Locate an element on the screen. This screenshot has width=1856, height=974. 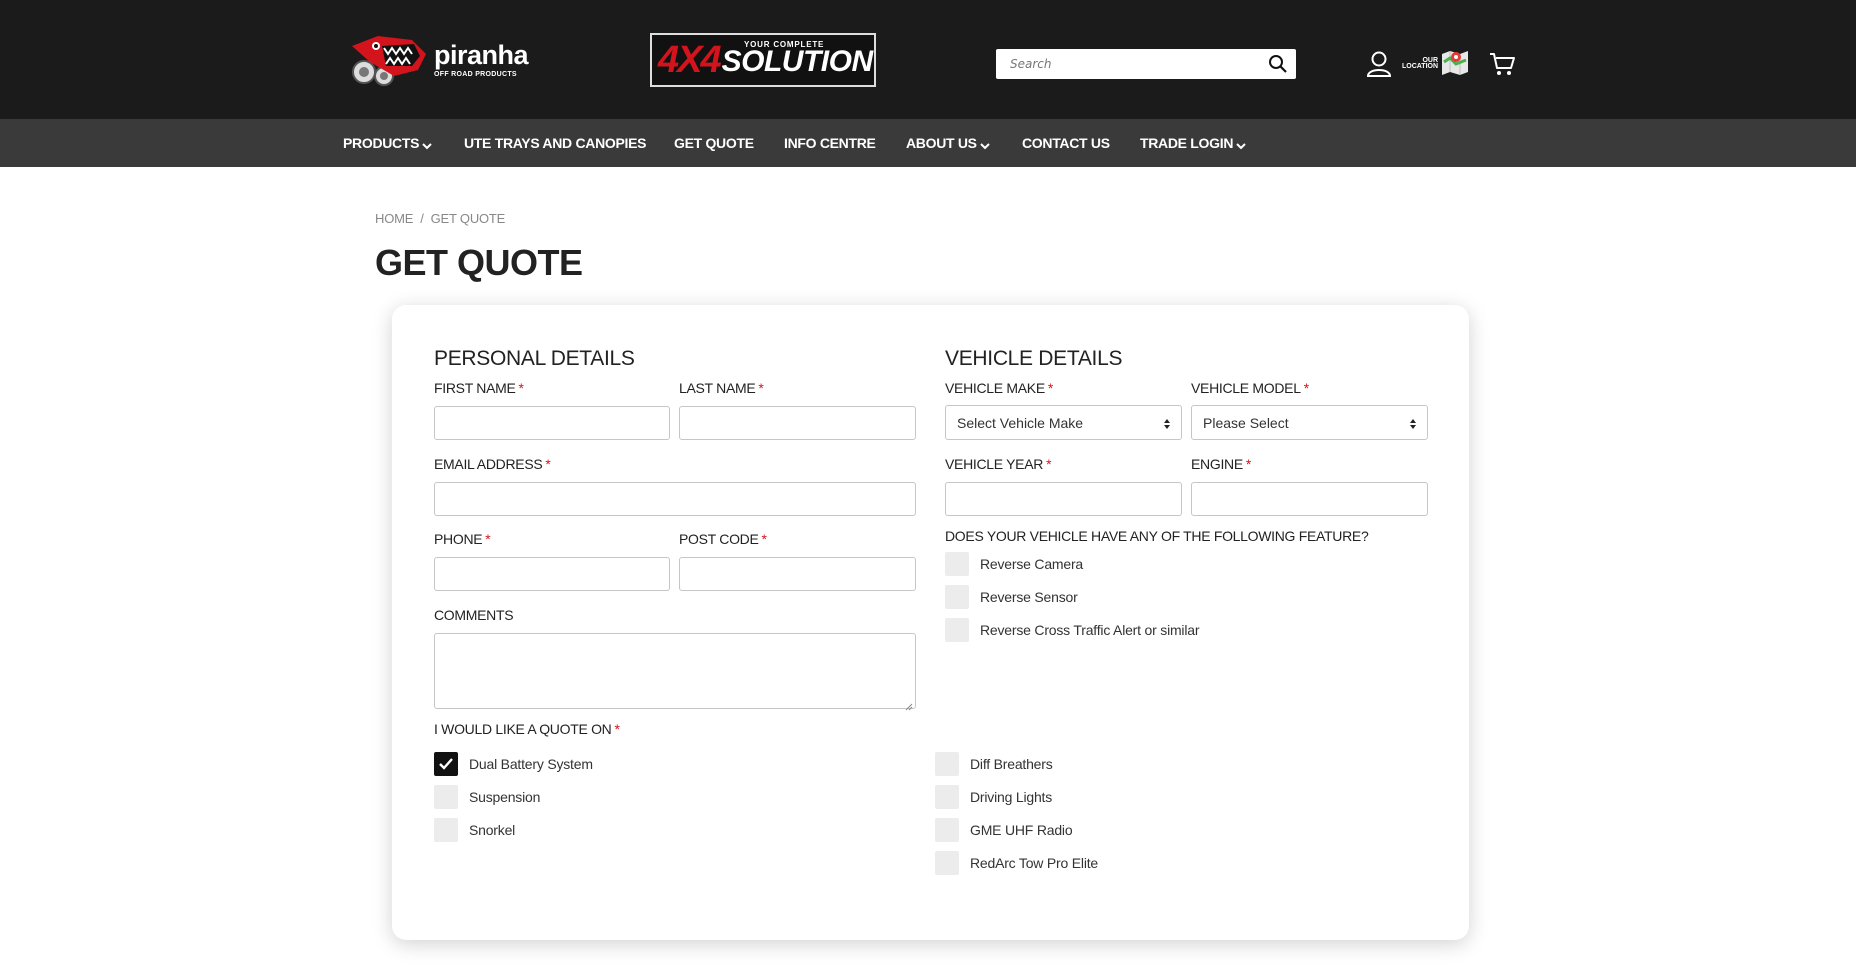
checkbox-label: Snorkel is located at coordinates (492, 830).